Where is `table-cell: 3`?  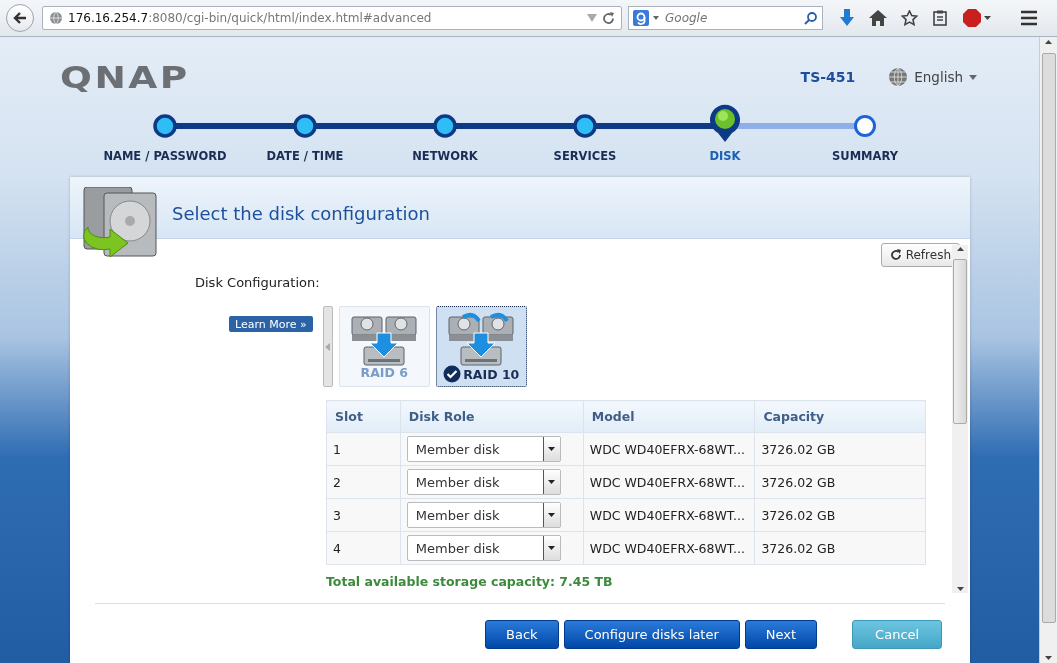
table-cell: 3 is located at coordinates (363, 515).